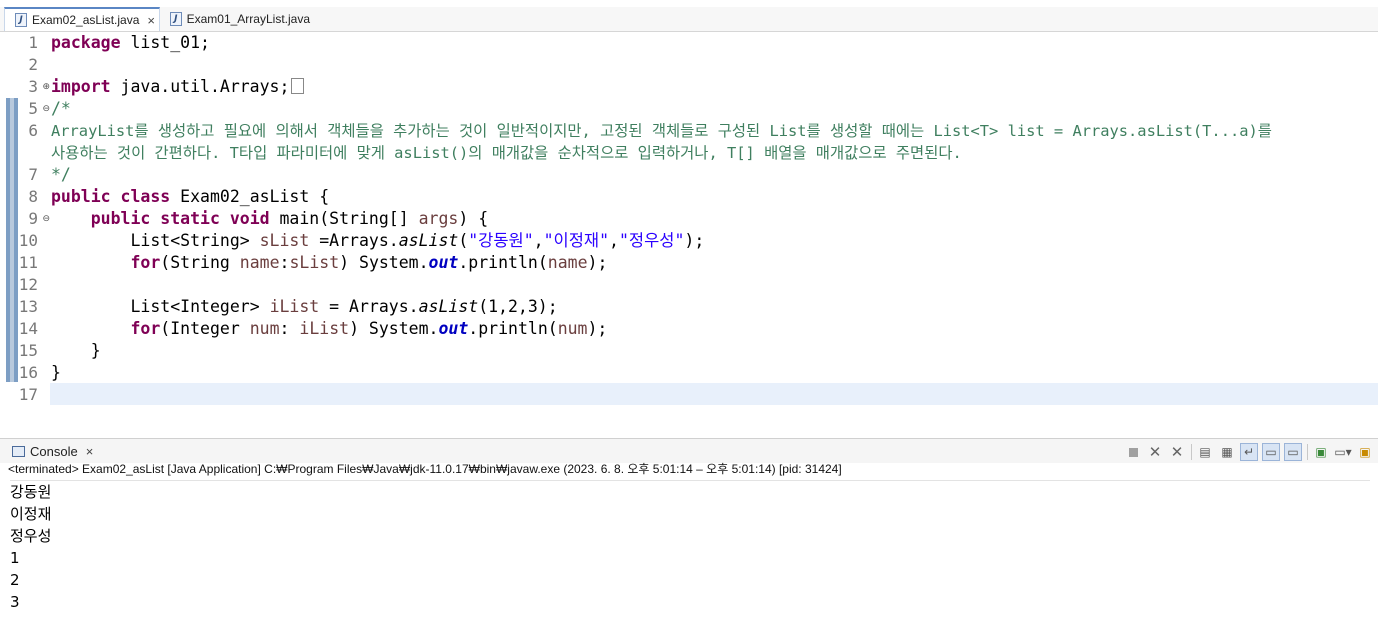 The width and height of the screenshot is (1378, 634). Describe the element at coordinates (33, 64) in the screenshot. I see `line-number: 2` at that location.